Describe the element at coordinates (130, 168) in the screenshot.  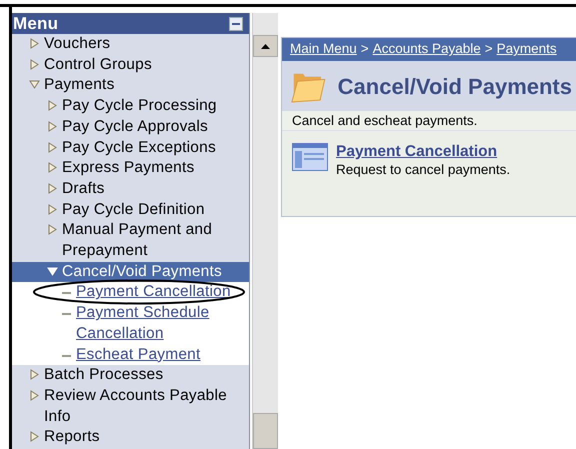
I see `menu-item: Express Payments` at that location.